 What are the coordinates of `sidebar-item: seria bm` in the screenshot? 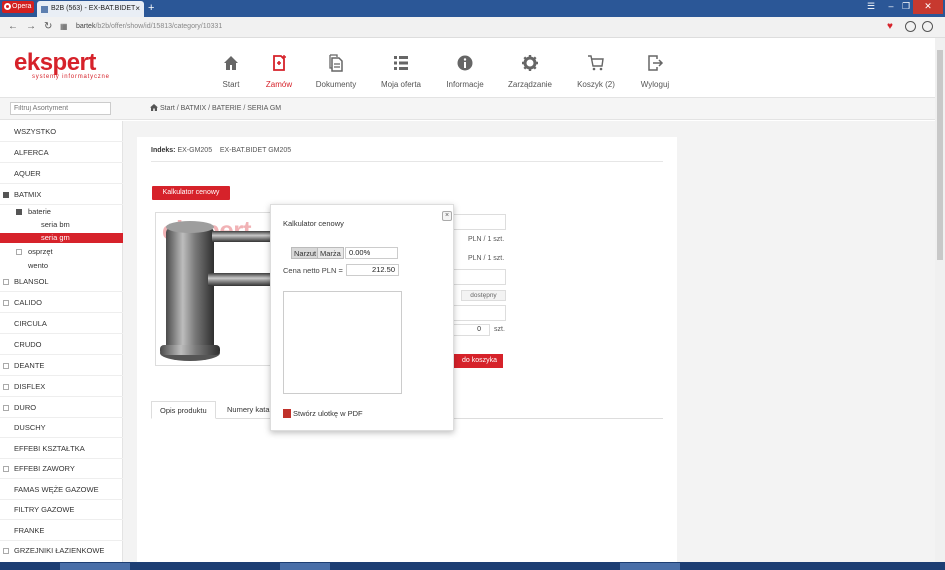 It's located at (61, 225).